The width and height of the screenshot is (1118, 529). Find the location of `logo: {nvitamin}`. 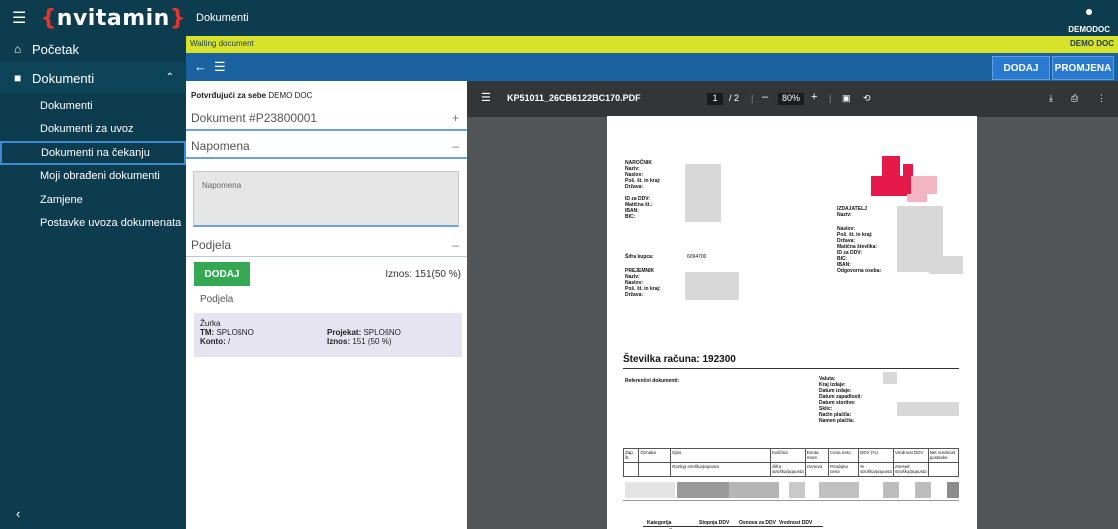

logo: {nvitamin} is located at coordinates (113, 18).